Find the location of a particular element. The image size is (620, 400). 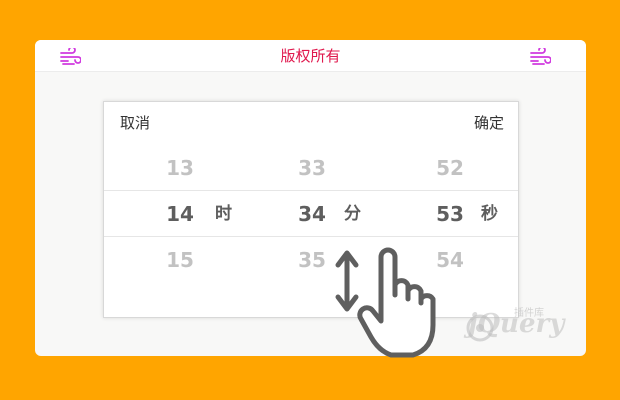

hour-unit-label: 时 is located at coordinates (223, 214).